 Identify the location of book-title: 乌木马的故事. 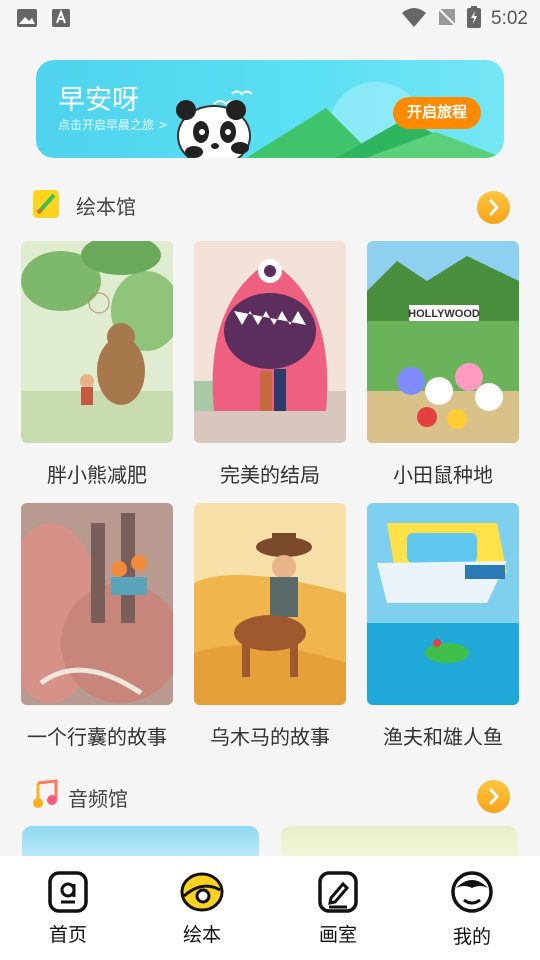
(270, 737).